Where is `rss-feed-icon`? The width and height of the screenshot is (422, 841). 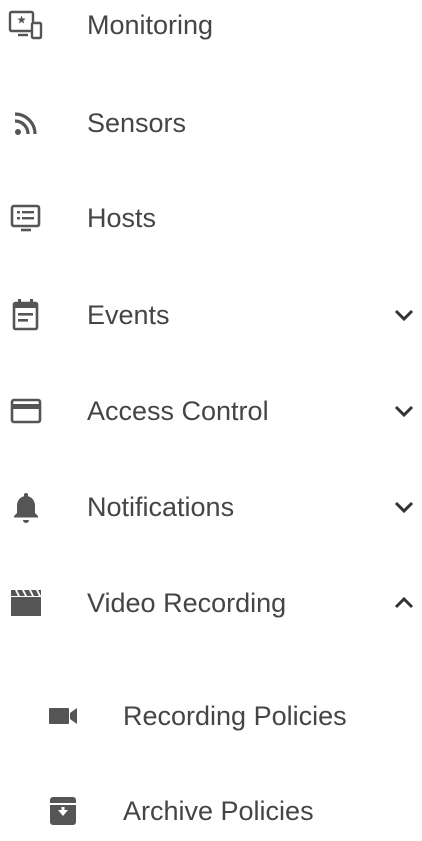
rss-feed-icon is located at coordinates (26, 123).